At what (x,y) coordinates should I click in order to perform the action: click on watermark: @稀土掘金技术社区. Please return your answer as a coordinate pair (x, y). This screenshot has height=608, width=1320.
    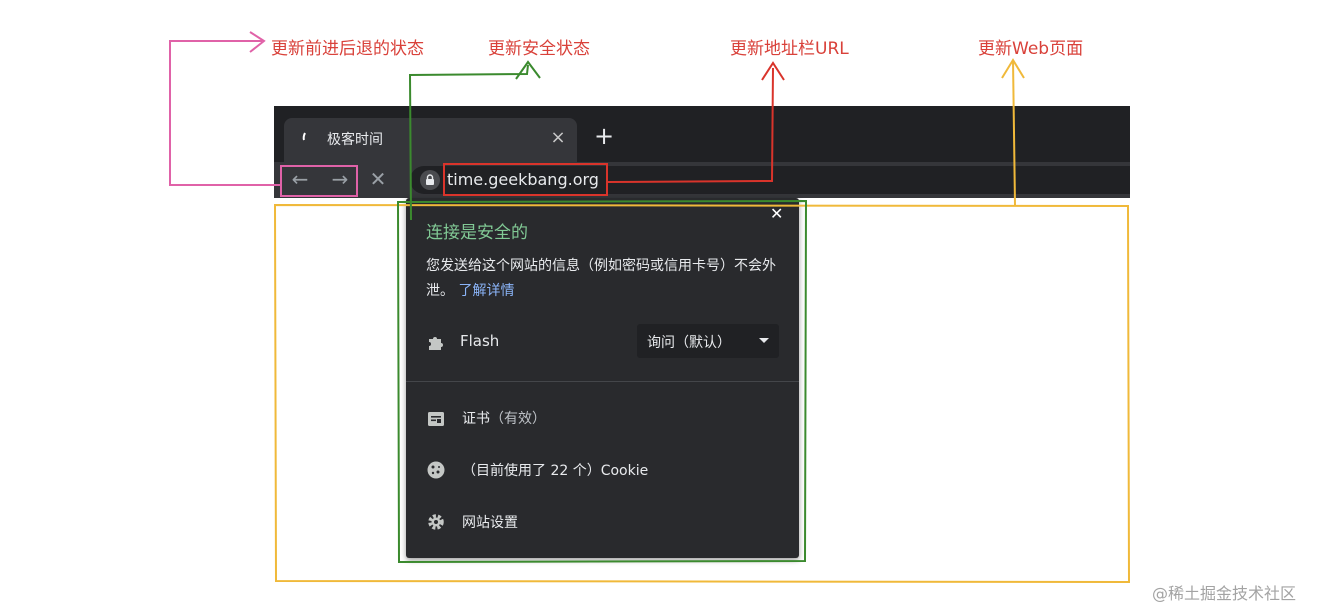
    Looking at the image, I should click on (1224, 593).